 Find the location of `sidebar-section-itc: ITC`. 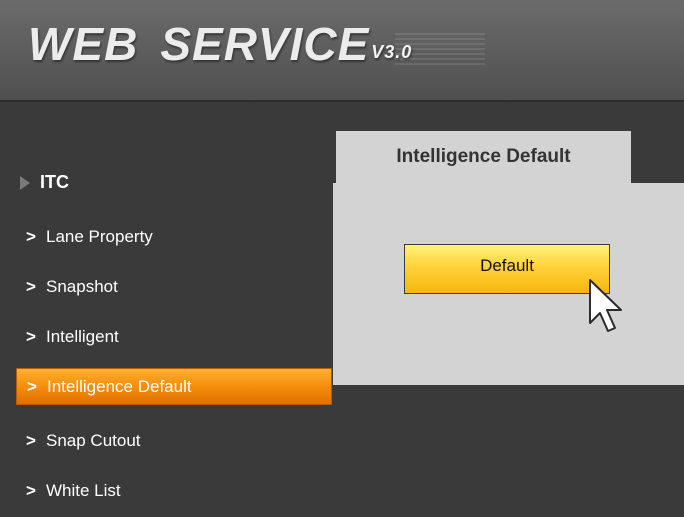

sidebar-section-itc: ITC is located at coordinates (44, 182).